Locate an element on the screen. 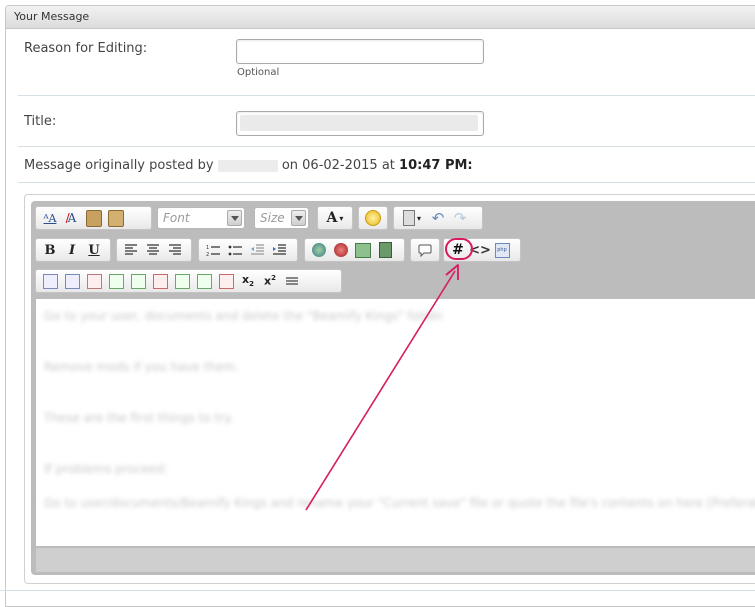 The height and width of the screenshot is (607, 755). font-select: Font is located at coordinates (201, 218).